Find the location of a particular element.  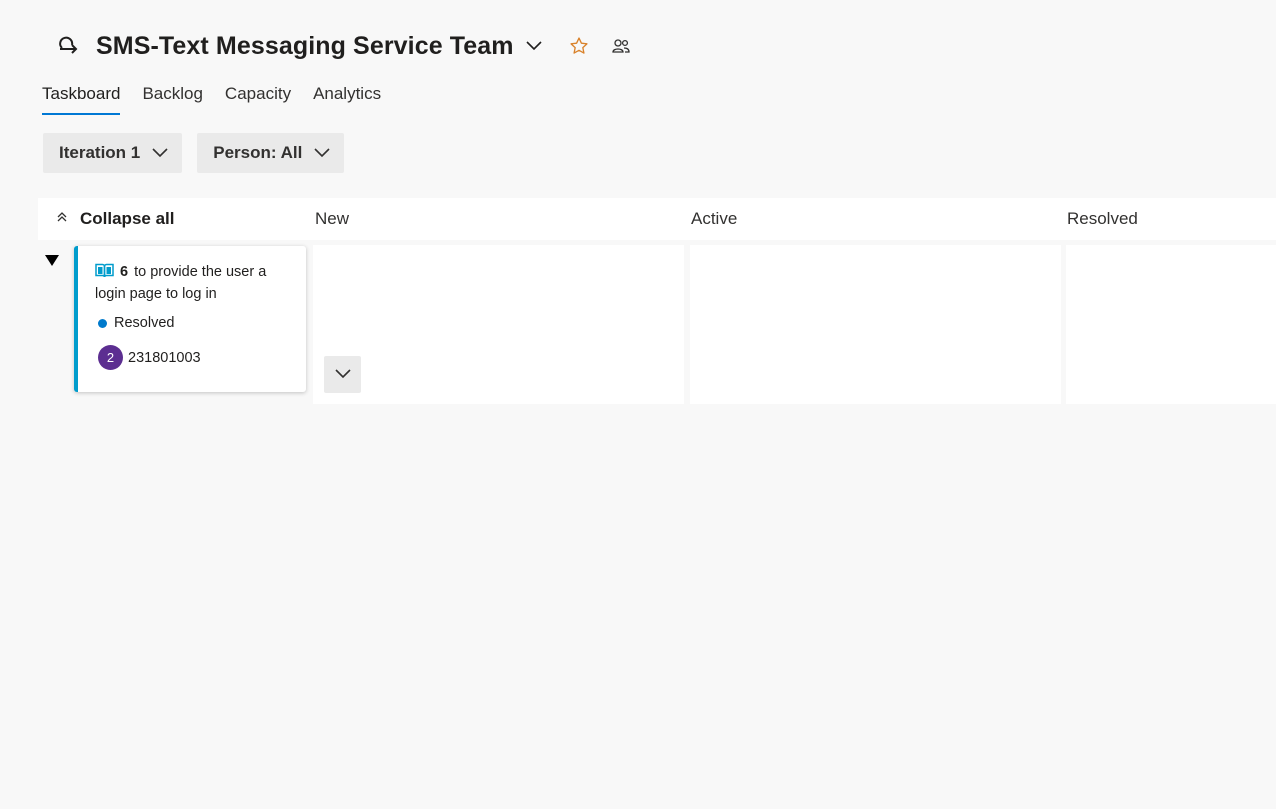

lane-cell-active is located at coordinates (875, 324).